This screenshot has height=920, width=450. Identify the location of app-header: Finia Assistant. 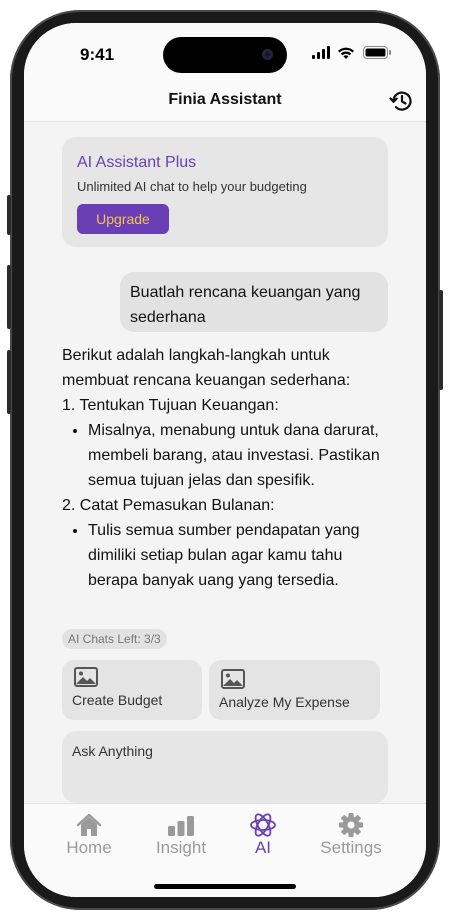
(225, 102).